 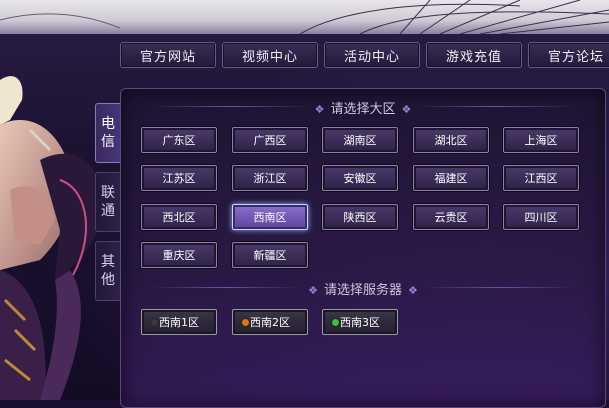 What do you see at coordinates (179, 178) in the screenshot?
I see `zone-button: 江苏区` at bounding box center [179, 178].